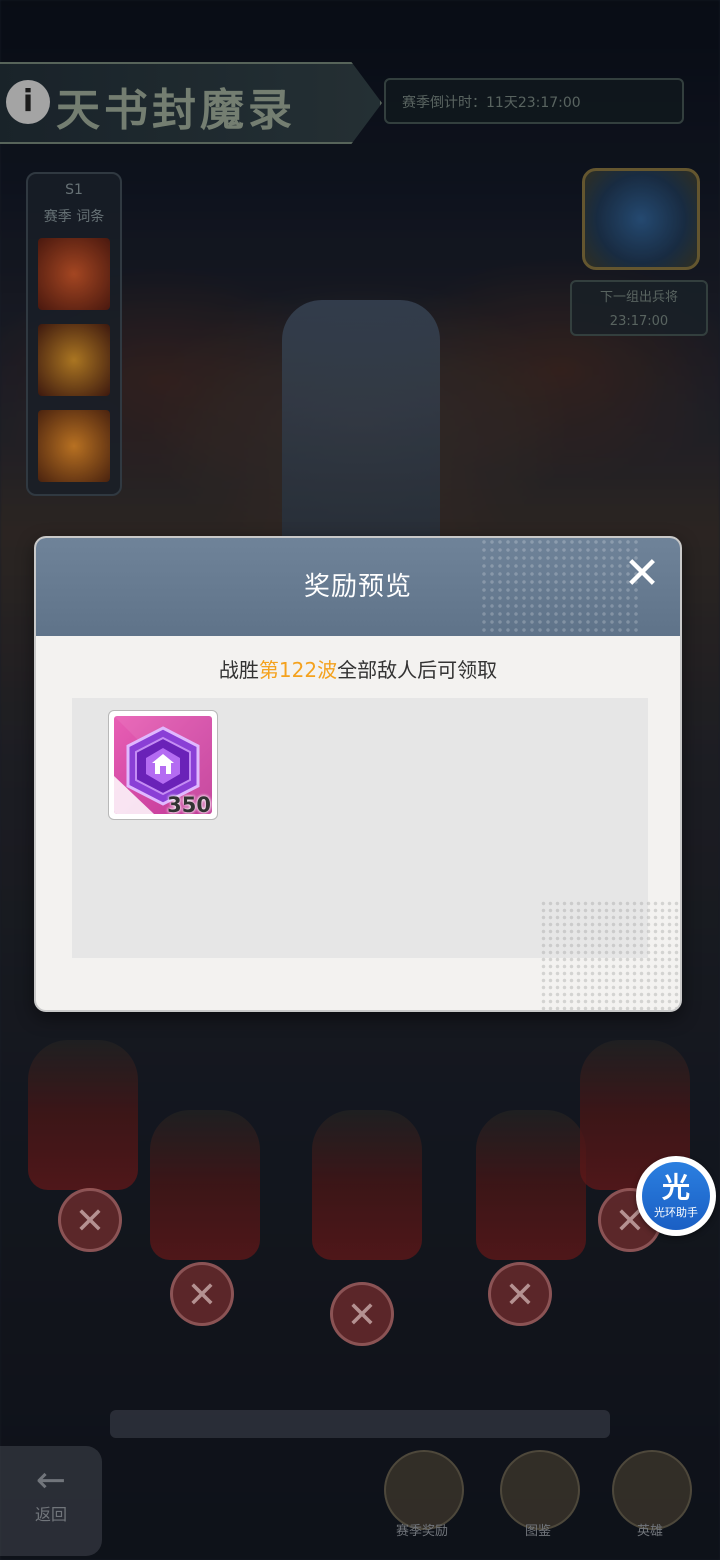  I want to click on reward-item: 350, so click(163, 765).